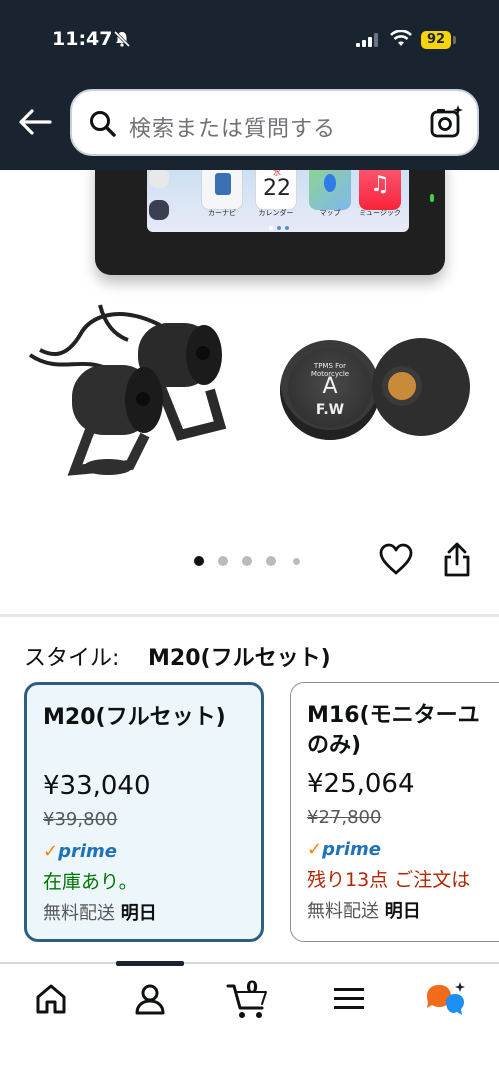 This screenshot has height=1080, width=499. Describe the element at coordinates (122, 39) in the screenshot. I see `bell-muted-icon` at that location.